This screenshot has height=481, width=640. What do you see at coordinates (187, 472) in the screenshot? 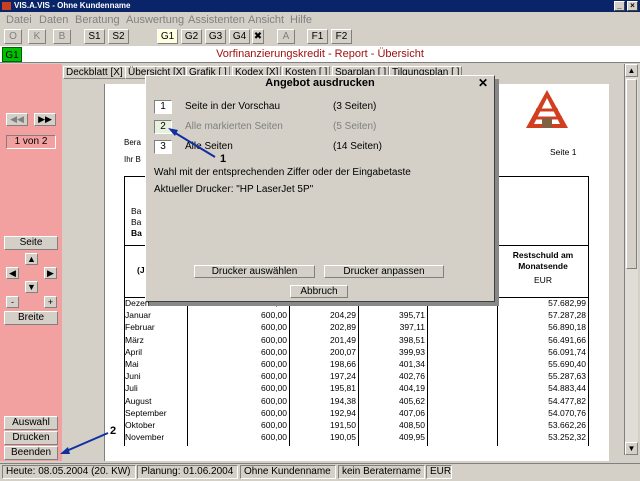
I see `status-planning: Planung: 01.06.2004` at bounding box center [187, 472].